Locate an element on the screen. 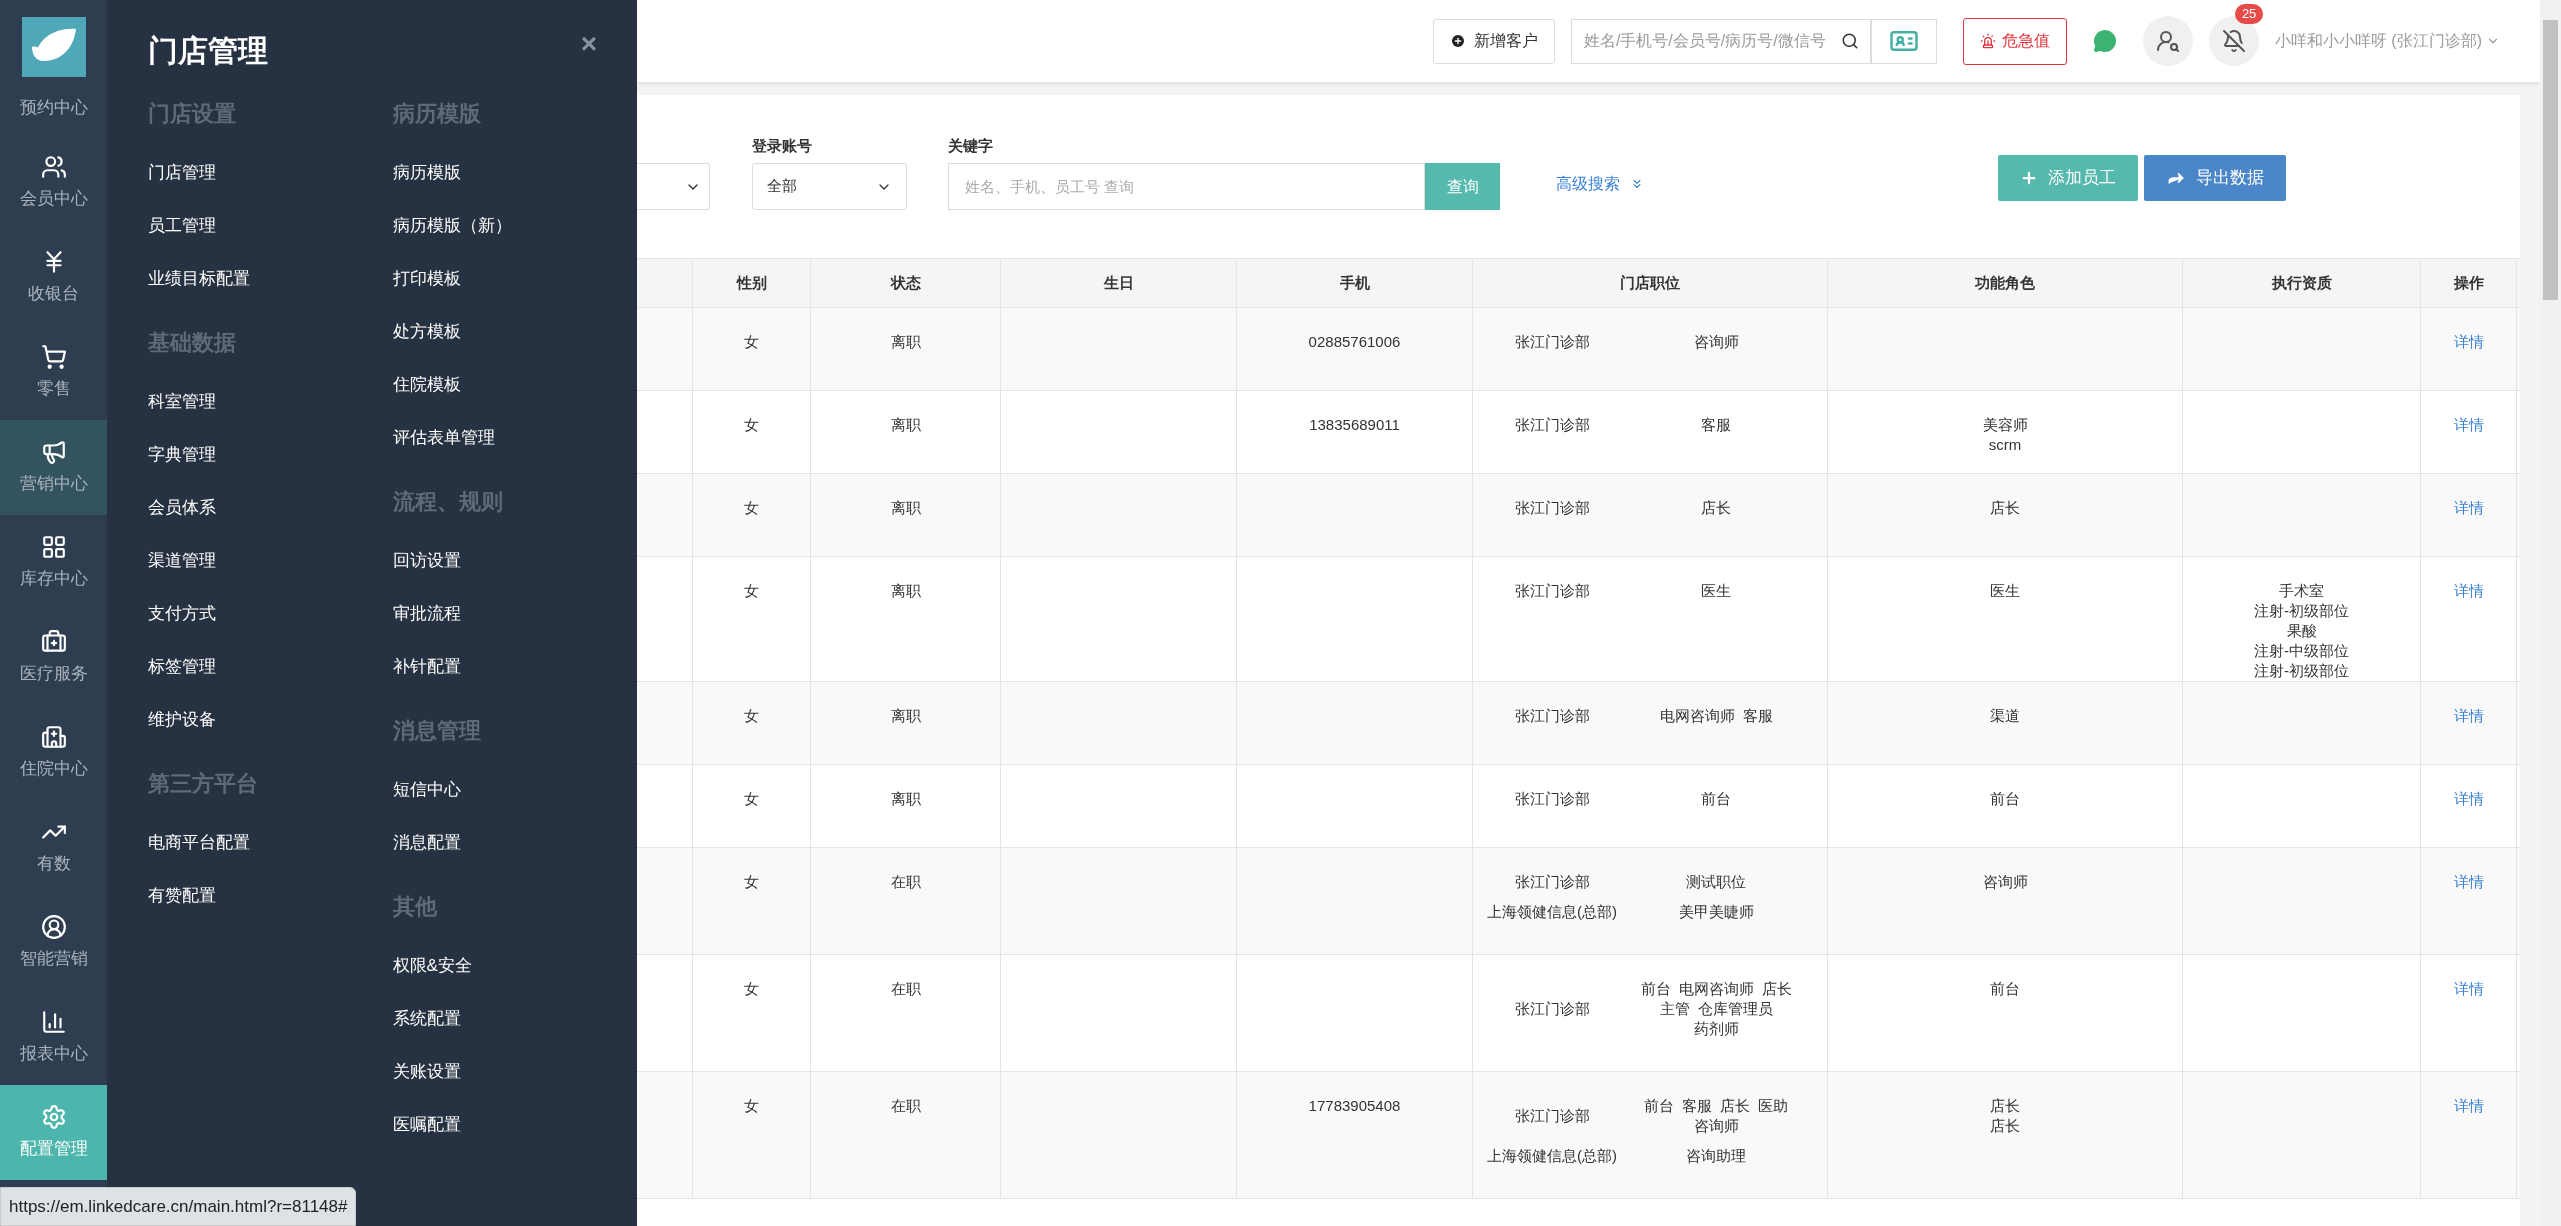 The image size is (2561, 1226). menu-link: 处方模板 is located at coordinates (426, 331).